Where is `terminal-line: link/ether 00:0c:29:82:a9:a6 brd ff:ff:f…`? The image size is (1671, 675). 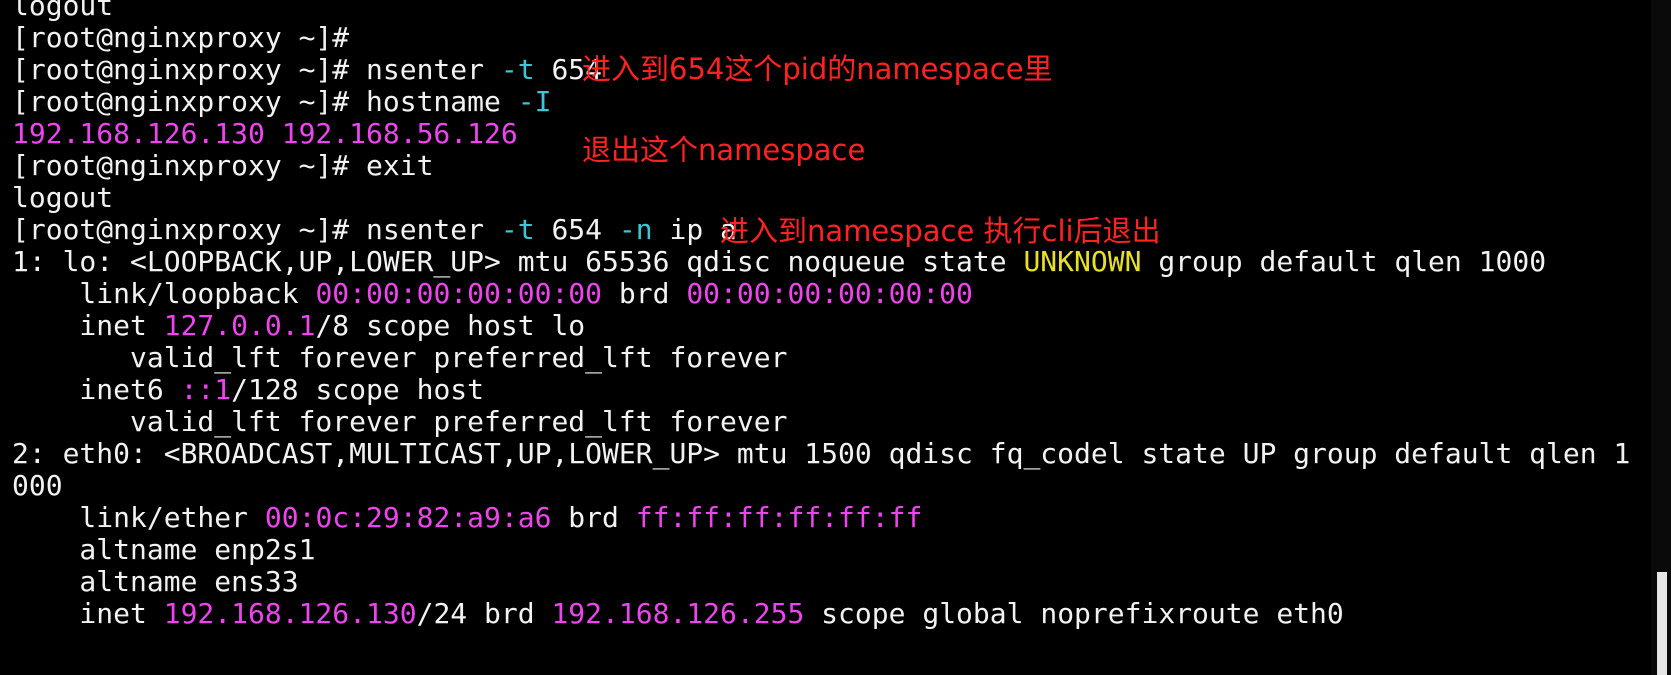
terminal-line: link/ether 00:0c:29:82:a9:a6 brd ff:ff:f… is located at coordinates (467, 518).